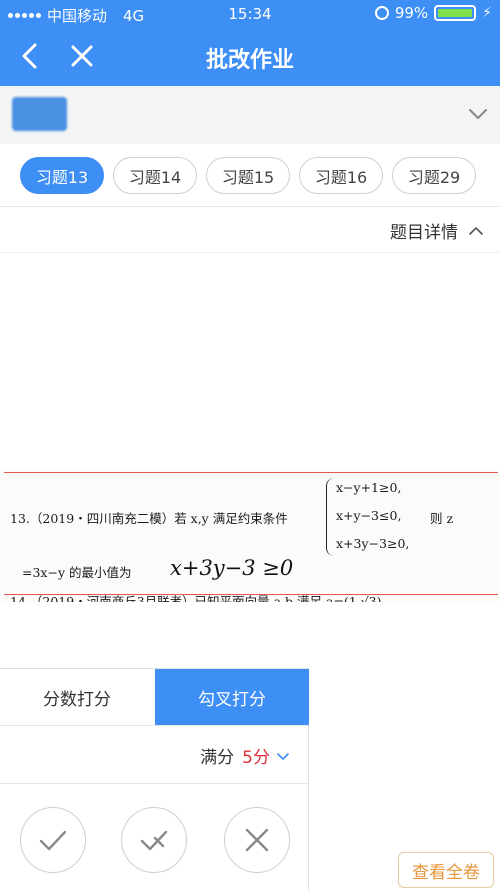 This screenshot has width=500, height=891. Describe the element at coordinates (77, 572) in the screenshot. I see `question-line-2: =3x−y 的最小值为` at that location.